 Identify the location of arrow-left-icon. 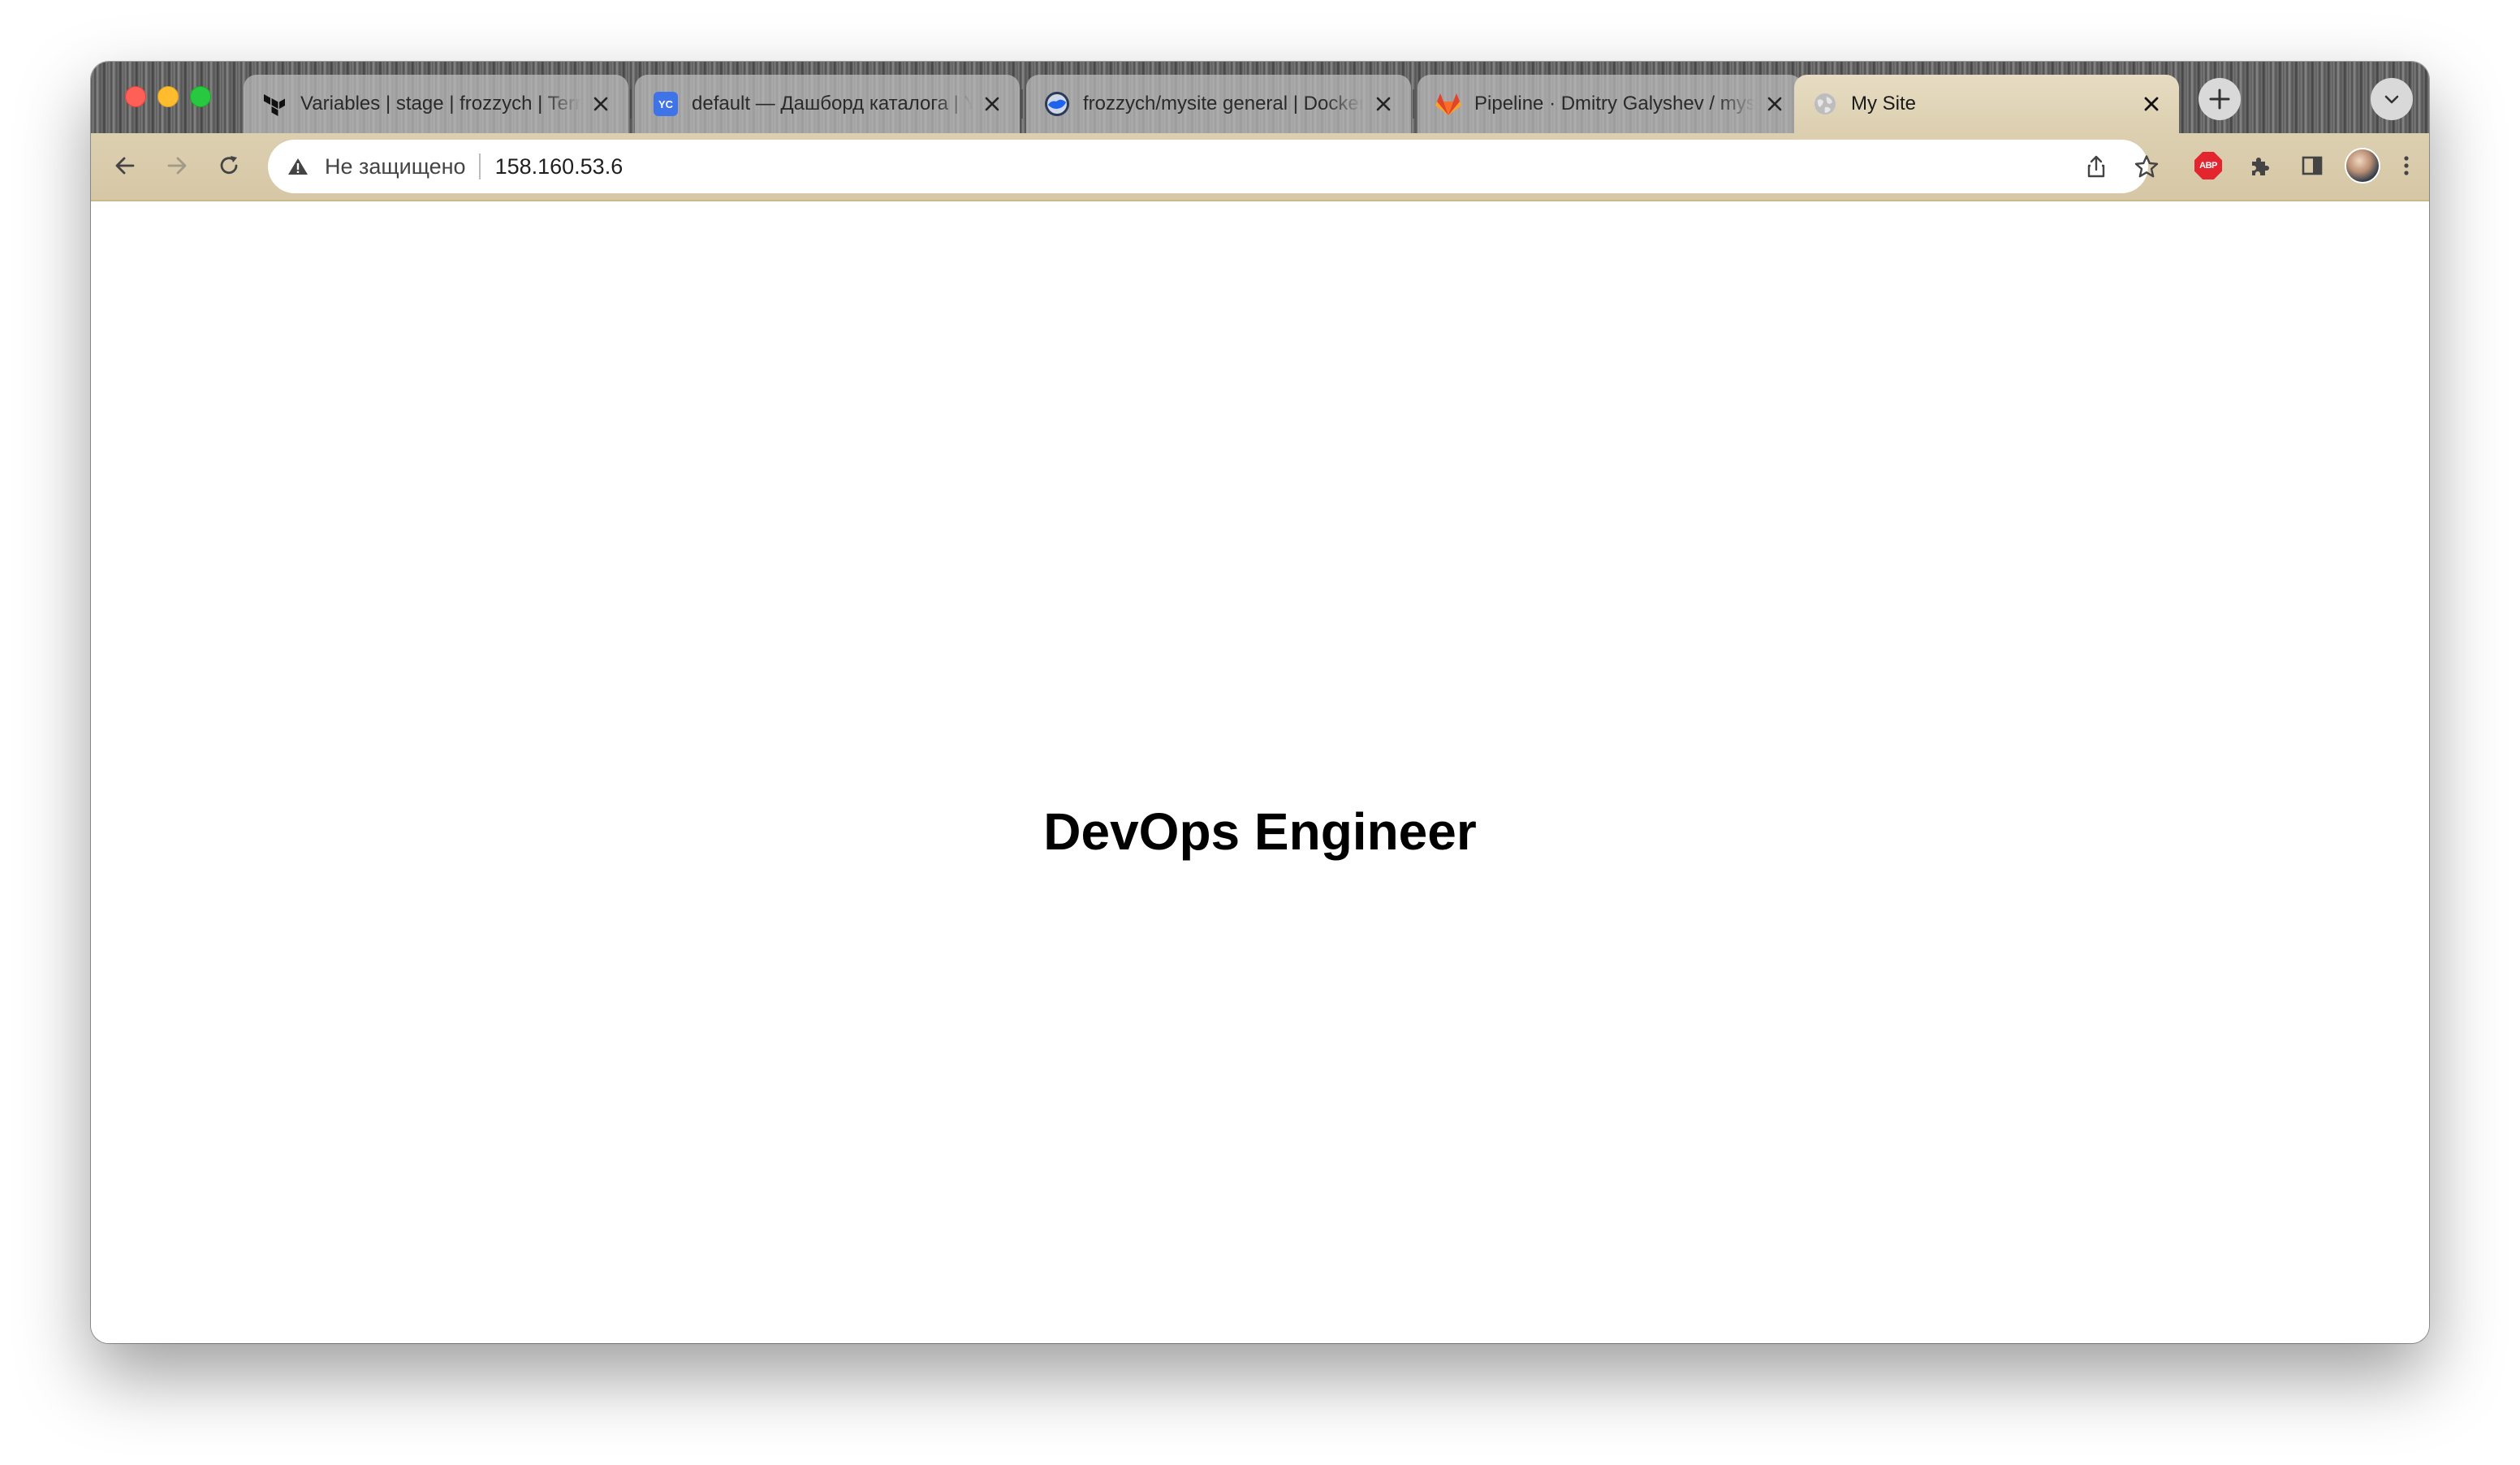
(125, 166).